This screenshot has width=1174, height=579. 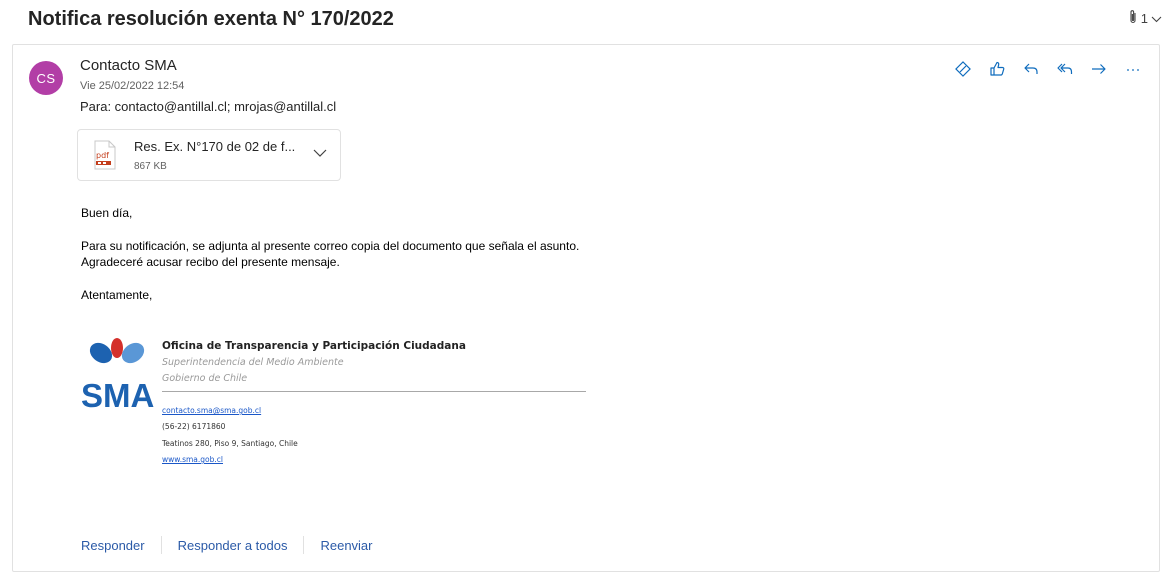 I want to click on message-date: Vie 25/02/2022 12:54, so click(x=132, y=86).